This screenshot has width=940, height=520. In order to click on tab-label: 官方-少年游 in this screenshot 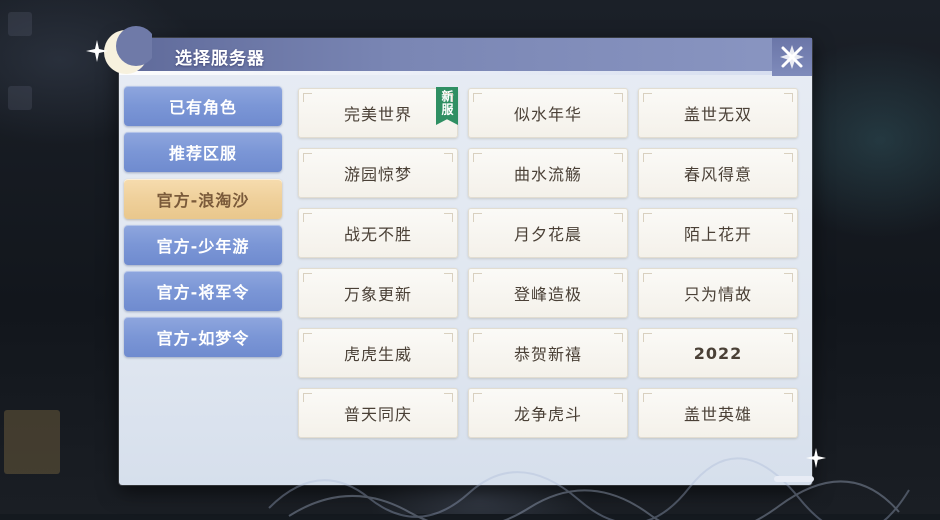, I will do `click(203, 246)`.